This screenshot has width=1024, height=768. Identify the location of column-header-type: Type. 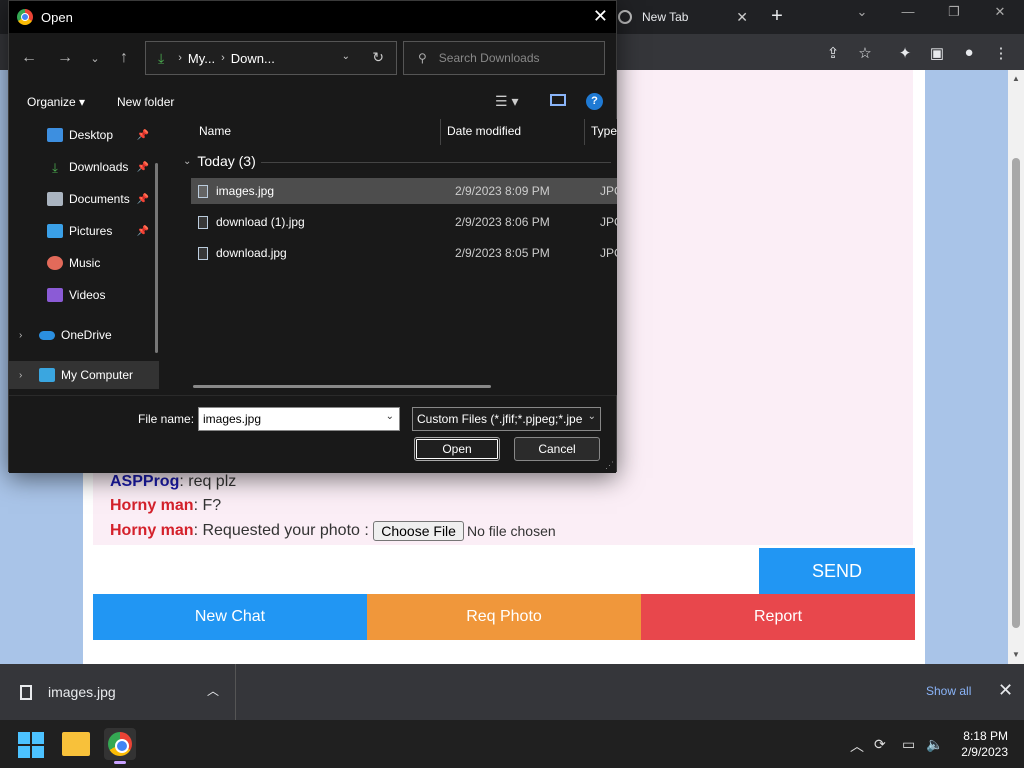
(604, 131).